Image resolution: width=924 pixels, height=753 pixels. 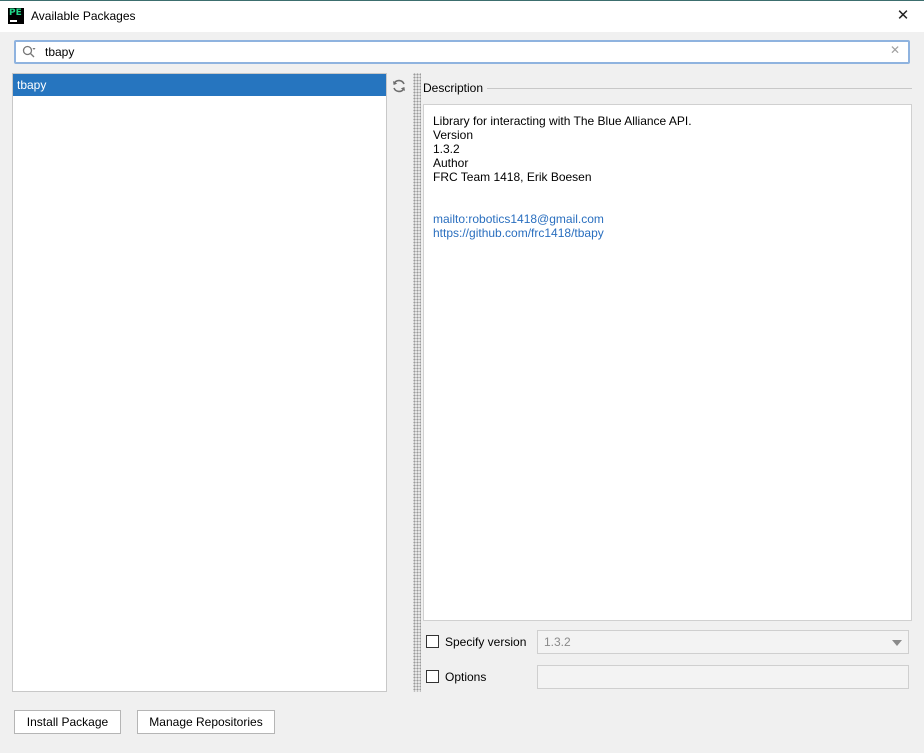 I want to click on manage-repositories-button: Manage Repositories, so click(x=206, y=722).